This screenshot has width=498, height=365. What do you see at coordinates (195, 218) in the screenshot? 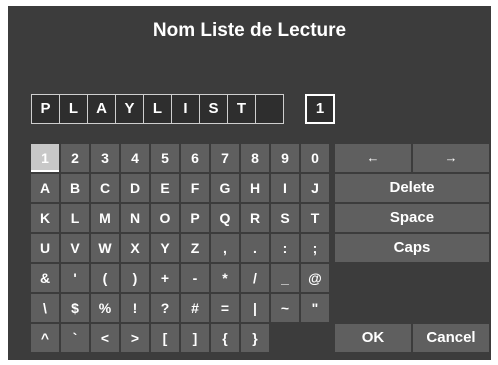
I see `key: P` at bounding box center [195, 218].